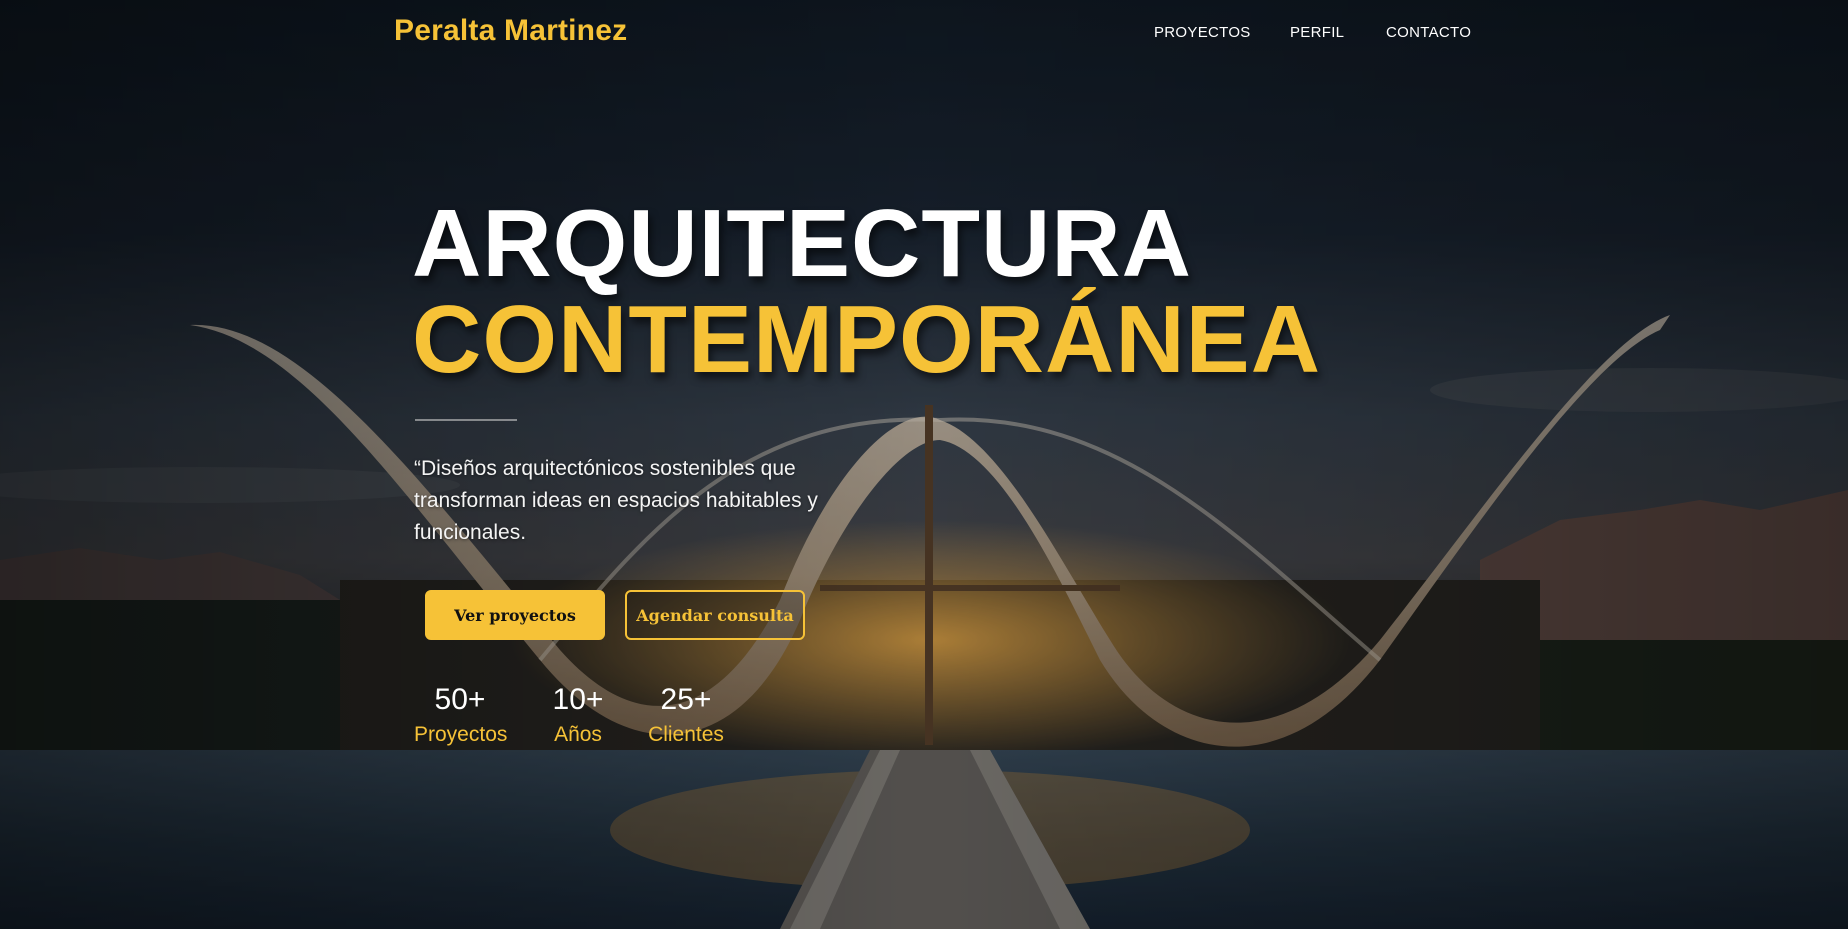  I want to click on nav-link-perfil: PERFIL, so click(1317, 32).